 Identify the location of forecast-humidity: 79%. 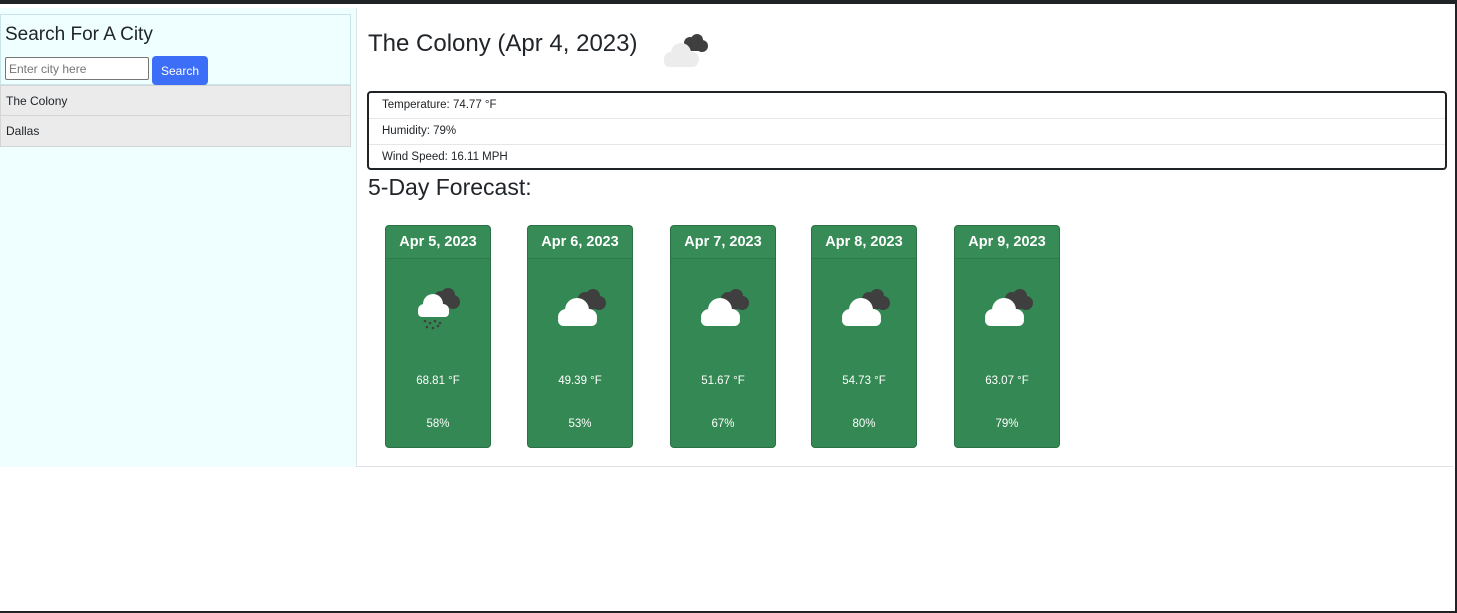
(1007, 424).